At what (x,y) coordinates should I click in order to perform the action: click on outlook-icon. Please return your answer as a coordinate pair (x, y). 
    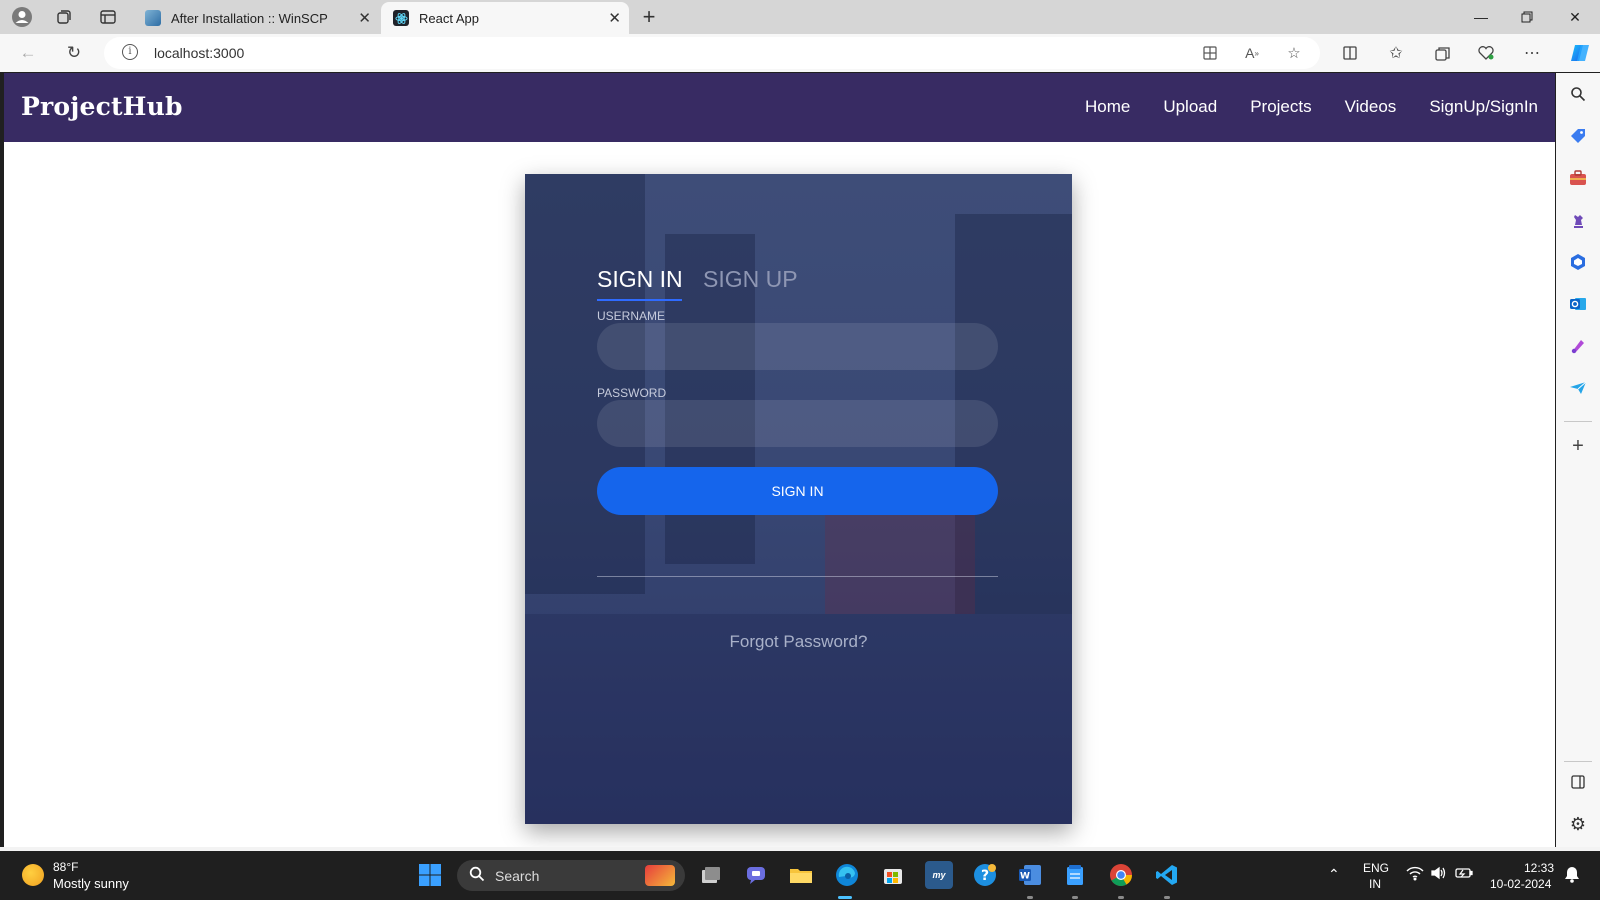
    Looking at the image, I should click on (1578, 304).